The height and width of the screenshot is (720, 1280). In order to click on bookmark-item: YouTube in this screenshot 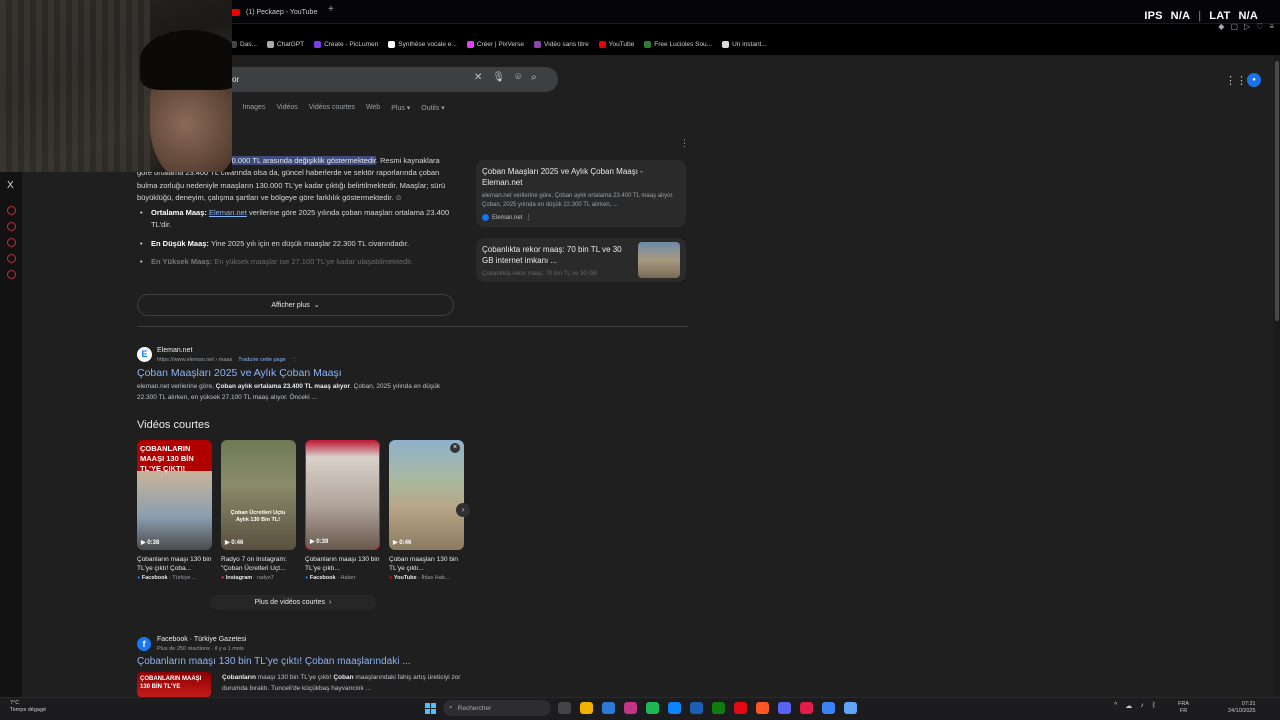, I will do `click(616, 44)`.